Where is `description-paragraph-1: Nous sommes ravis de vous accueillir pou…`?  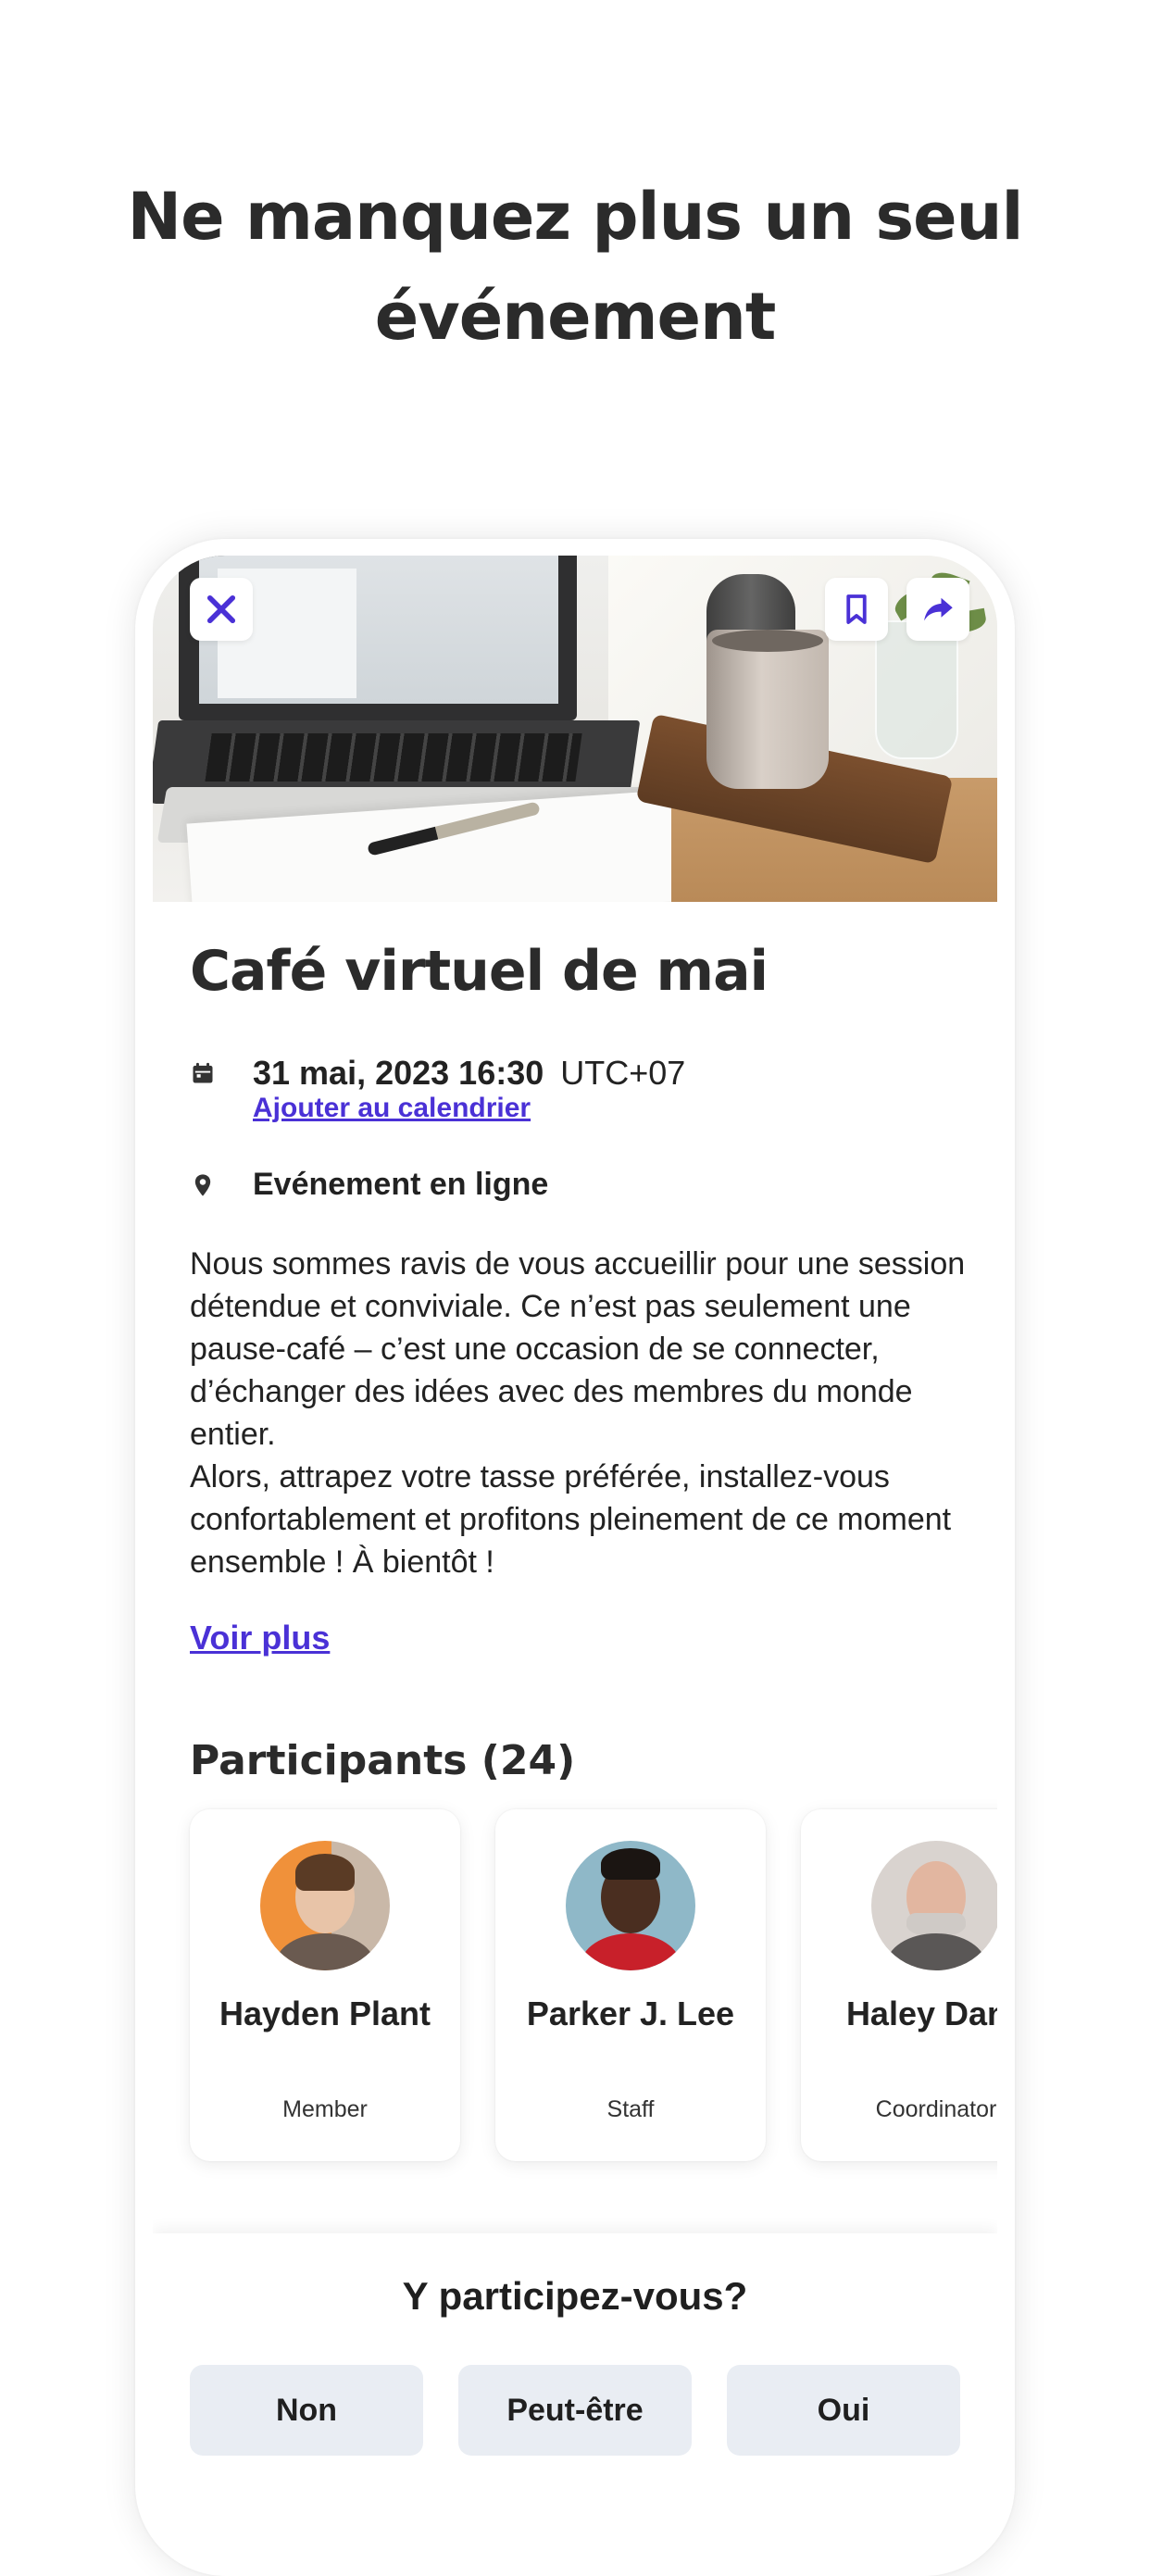
description-paragraph-1: Nous sommes ravis de vous accueillir pou… is located at coordinates (578, 1349).